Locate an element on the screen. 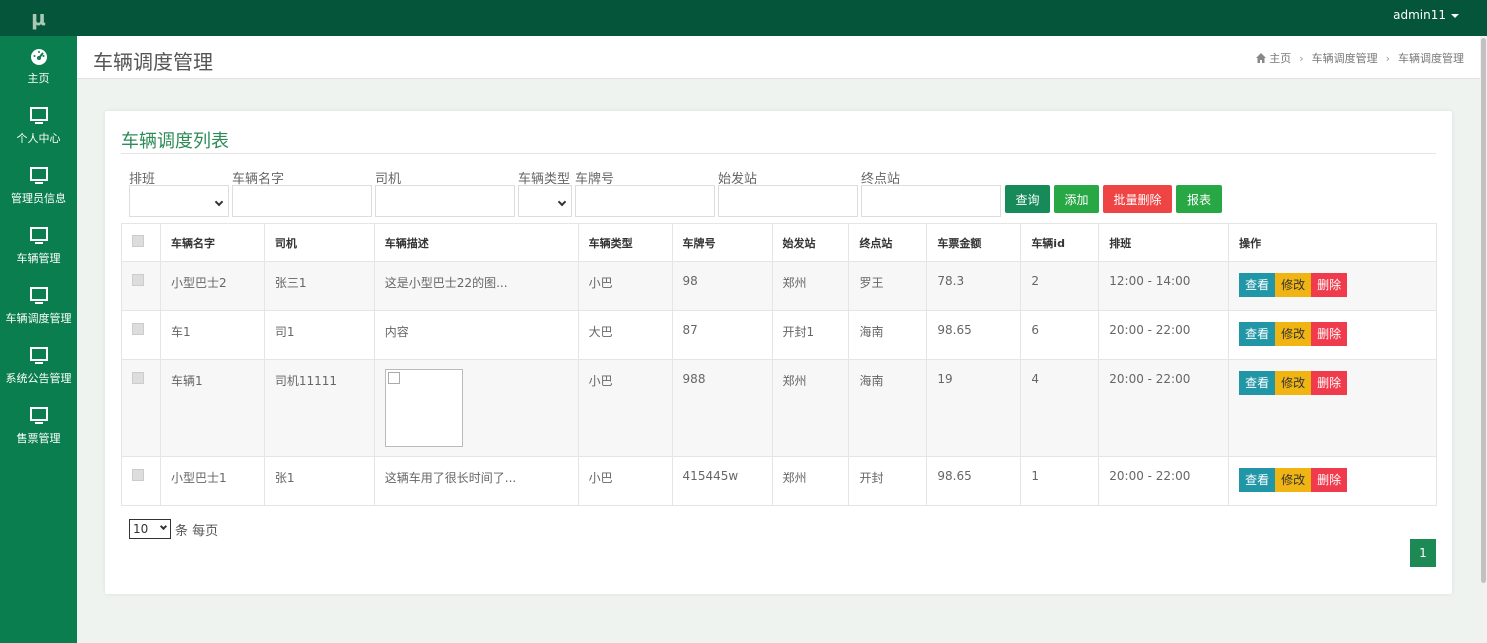 The width and height of the screenshot is (1487, 643). select-all-cell is located at coordinates (141, 242).